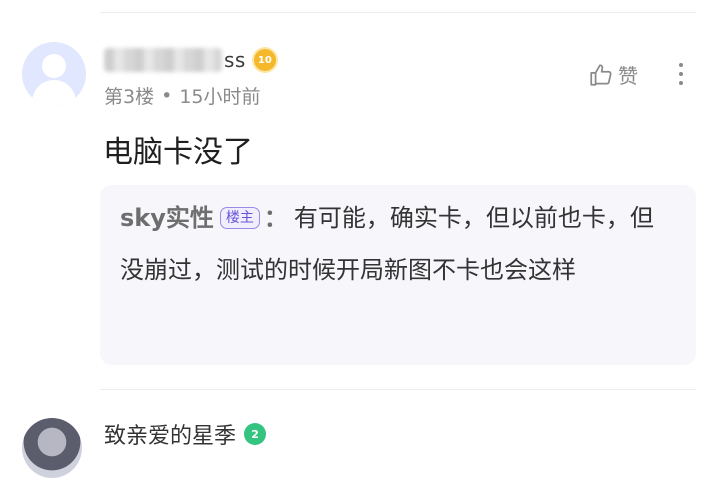 The height and width of the screenshot is (478, 720). What do you see at coordinates (601, 74) in the screenshot?
I see `thumb-up-icon` at bounding box center [601, 74].